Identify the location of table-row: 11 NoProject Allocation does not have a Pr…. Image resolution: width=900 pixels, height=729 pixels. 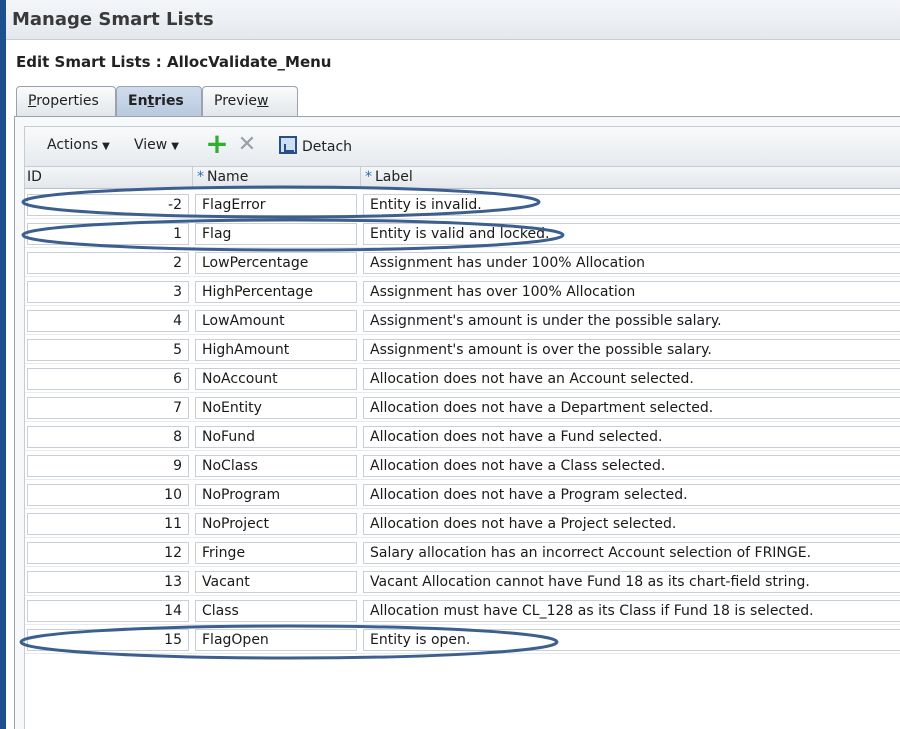
(462, 523).